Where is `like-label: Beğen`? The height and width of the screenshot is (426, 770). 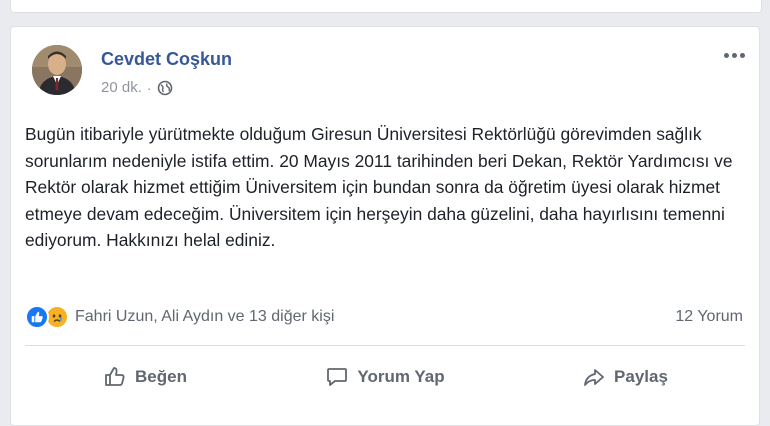 like-label: Beğen is located at coordinates (161, 376).